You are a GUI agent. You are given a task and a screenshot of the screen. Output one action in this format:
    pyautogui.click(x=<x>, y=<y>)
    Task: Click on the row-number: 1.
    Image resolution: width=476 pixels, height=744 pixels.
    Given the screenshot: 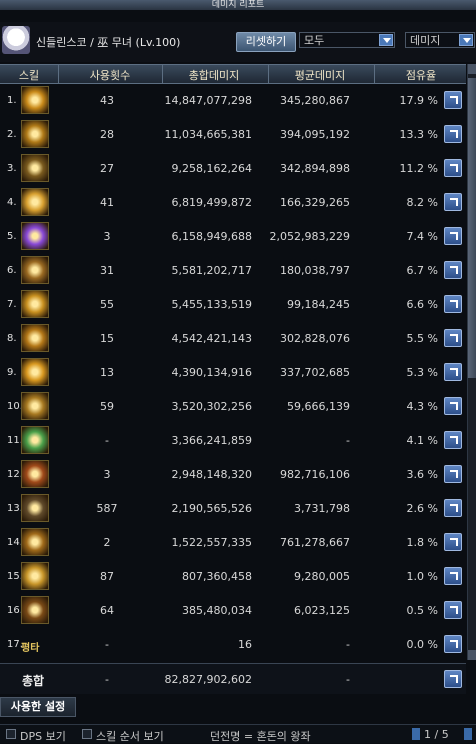 What is the action you would take?
    pyautogui.click(x=12, y=100)
    